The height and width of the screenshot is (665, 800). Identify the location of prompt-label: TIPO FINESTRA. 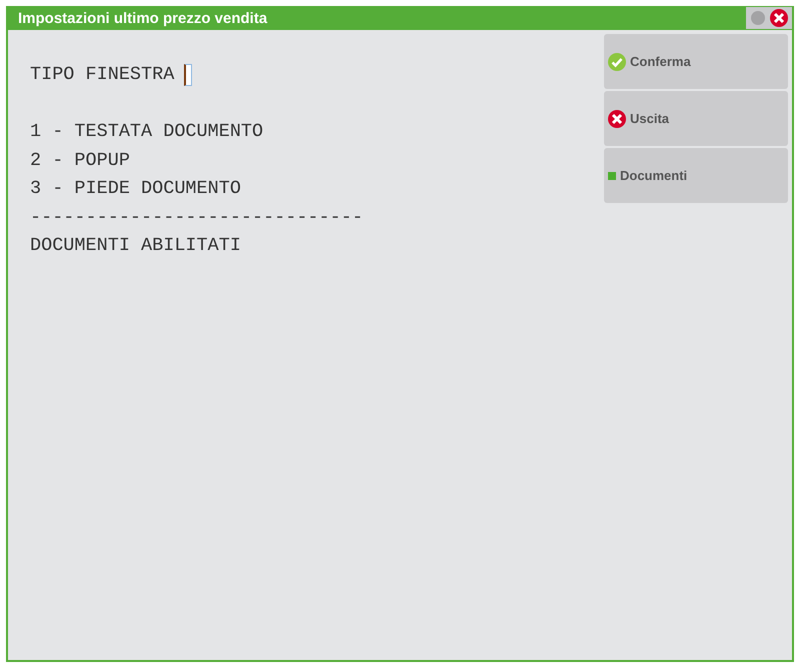
(102, 75).